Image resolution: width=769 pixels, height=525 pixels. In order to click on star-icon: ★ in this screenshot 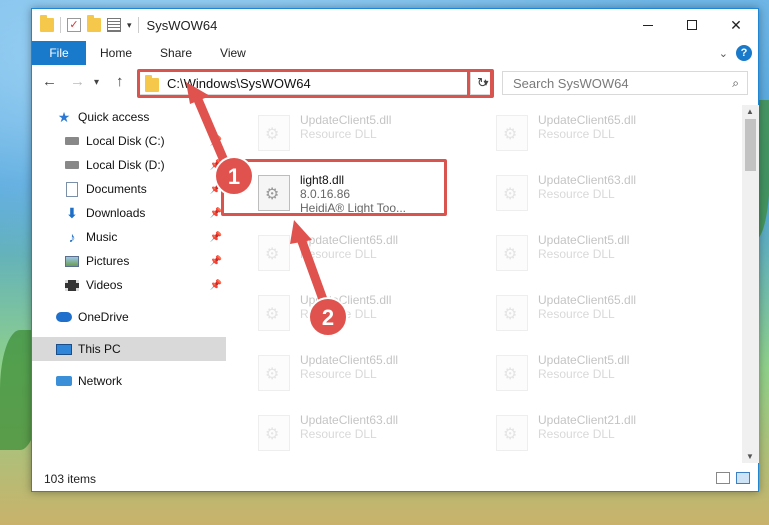, I will do `click(64, 116)`.